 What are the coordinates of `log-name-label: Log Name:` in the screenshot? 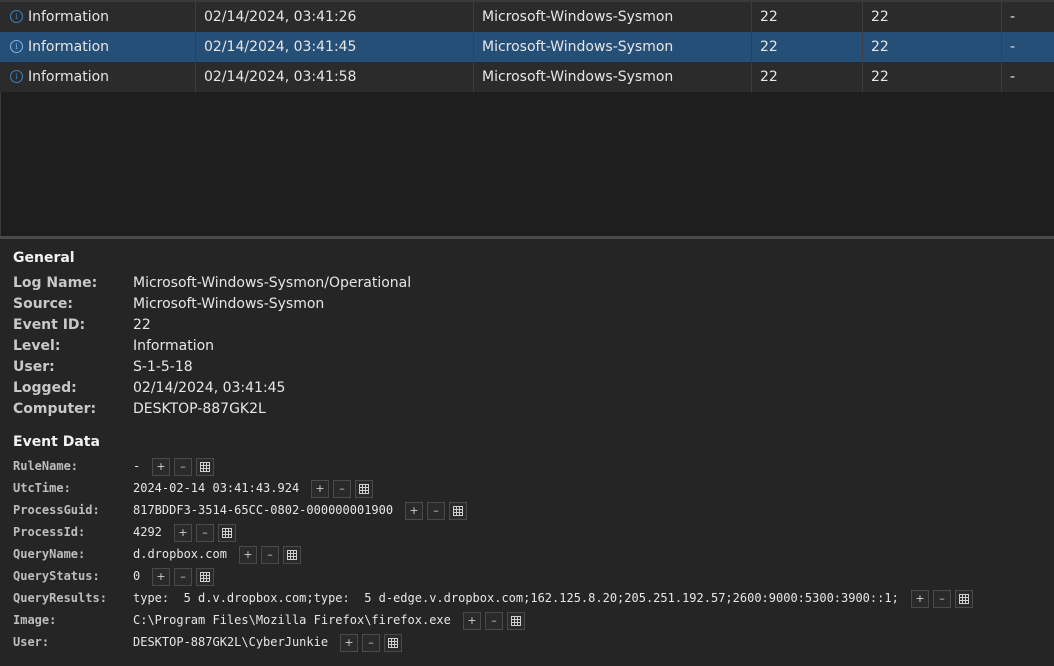 It's located at (55, 283).